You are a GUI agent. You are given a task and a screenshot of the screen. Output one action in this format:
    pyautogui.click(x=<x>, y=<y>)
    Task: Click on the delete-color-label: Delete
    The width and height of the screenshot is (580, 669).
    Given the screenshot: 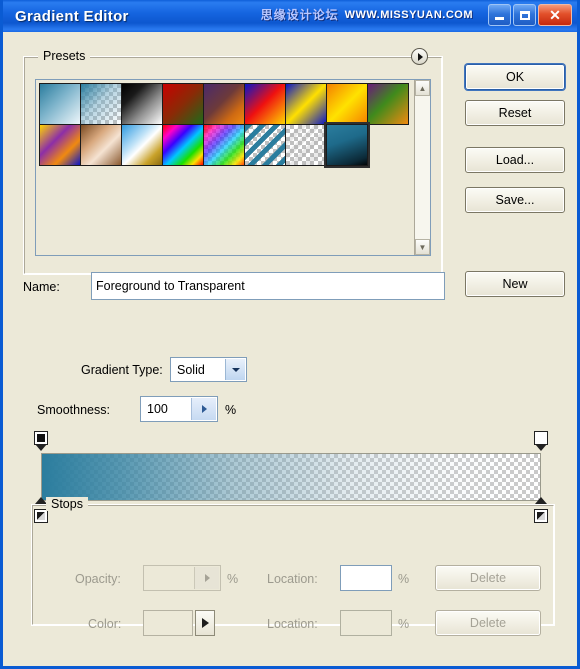 What is the action you would take?
    pyautogui.click(x=488, y=623)
    